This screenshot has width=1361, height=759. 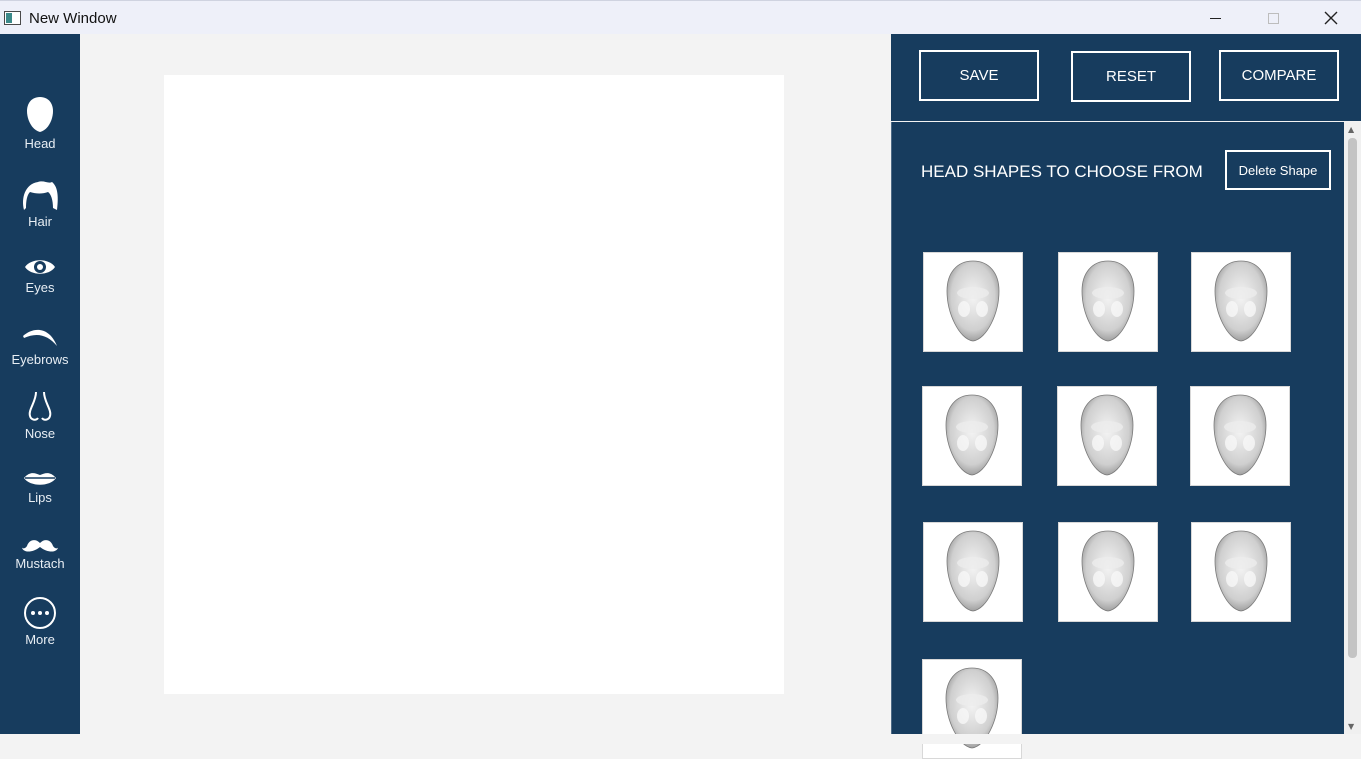 What do you see at coordinates (40, 563) in the screenshot?
I see `sidebar-item-label: Mustach` at bounding box center [40, 563].